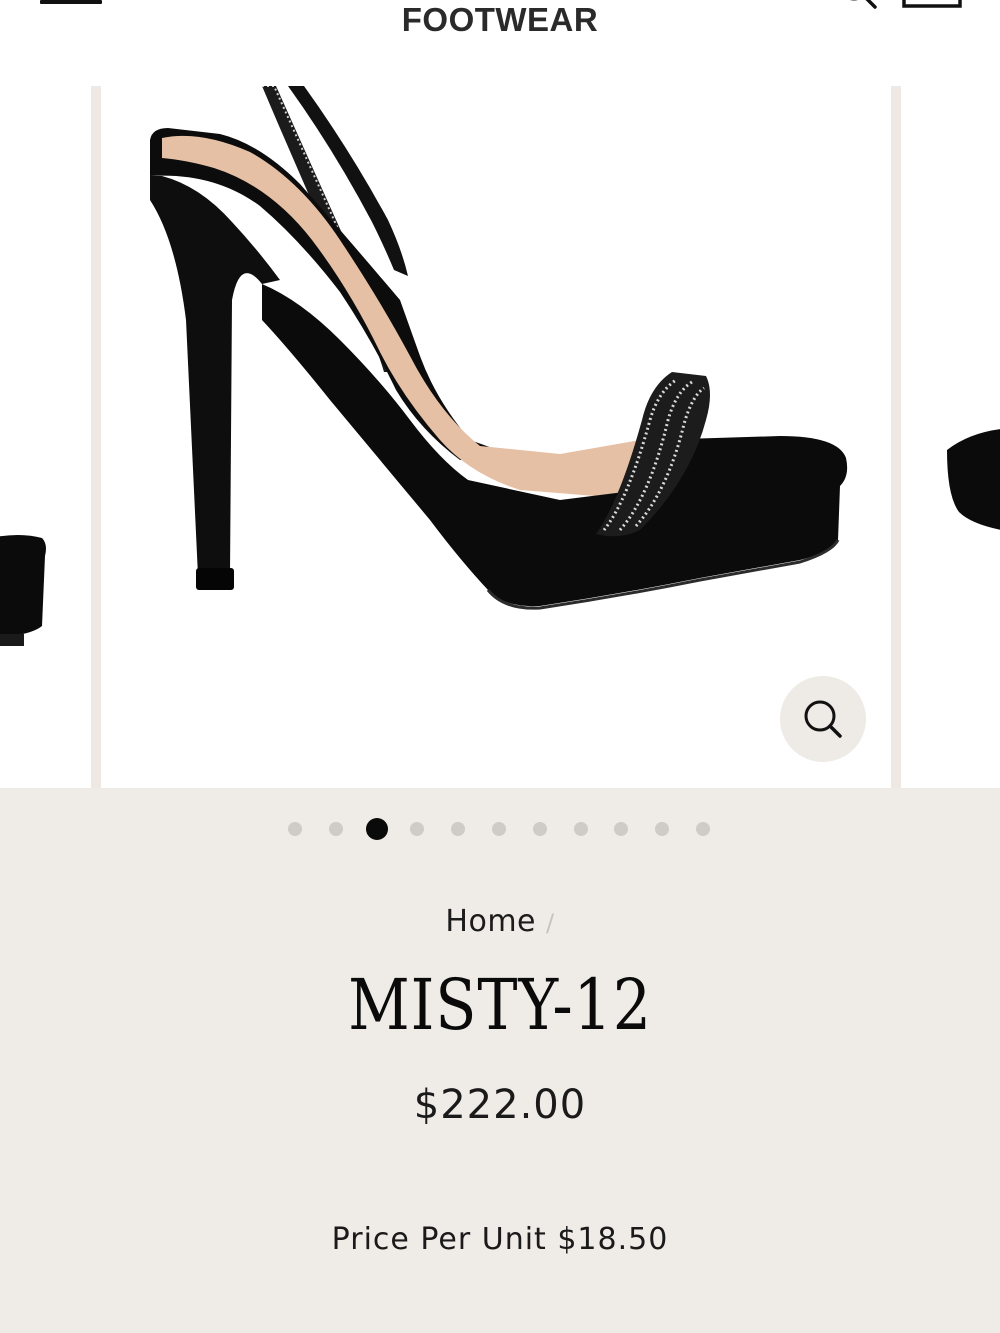  I want to click on breadcrumb-home-link: Home, so click(490, 921).